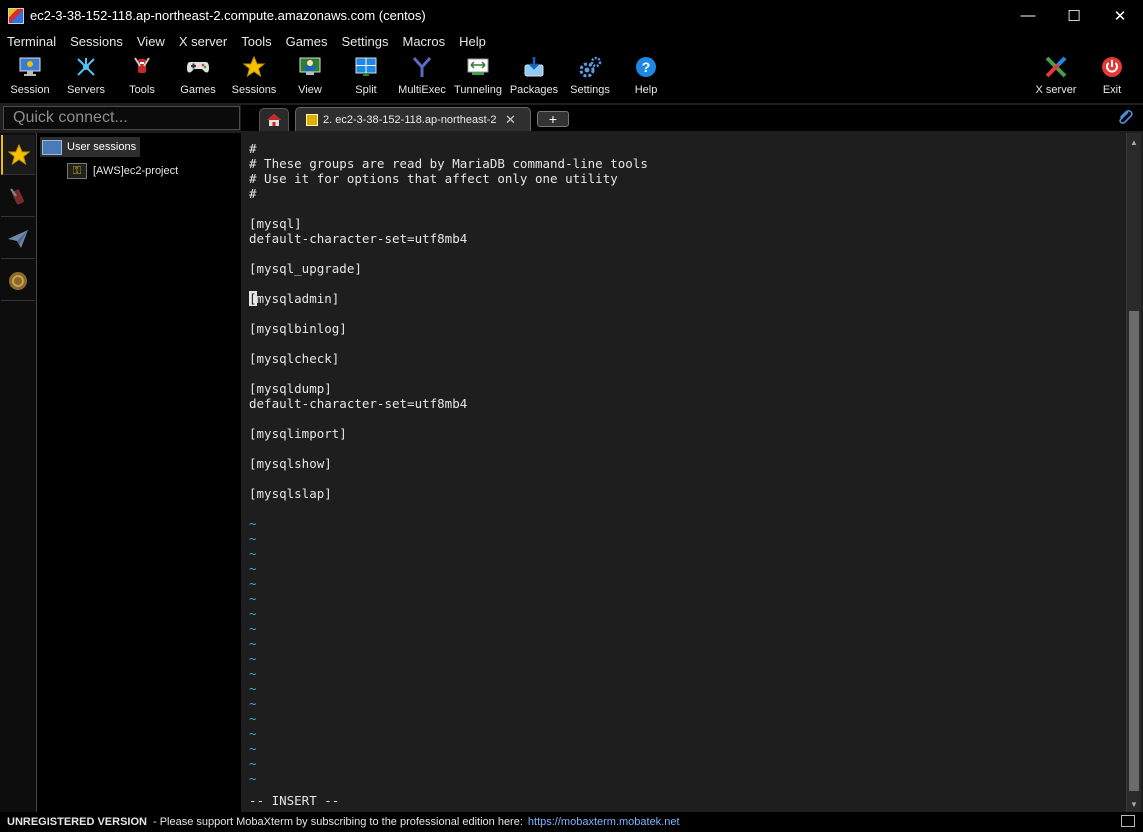 The width and height of the screenshot is (1143, 832). I want to click on terminal-line: #, so click(253, 193).